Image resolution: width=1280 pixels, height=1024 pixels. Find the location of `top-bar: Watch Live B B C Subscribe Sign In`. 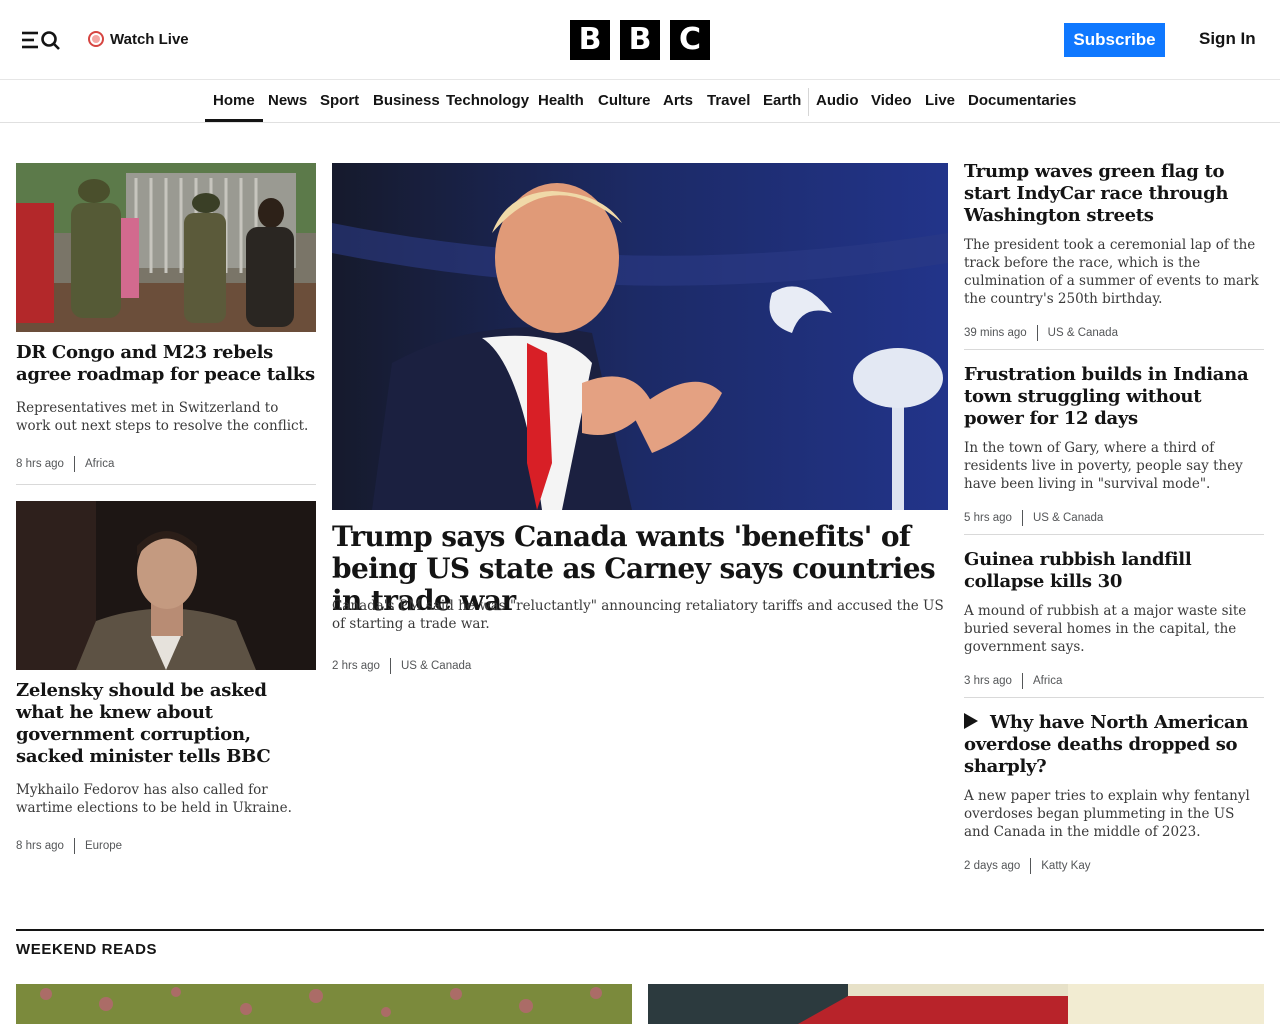

top-bar: Watch Live B B C Subscribe Sign In is located at coordinates (640, 40).